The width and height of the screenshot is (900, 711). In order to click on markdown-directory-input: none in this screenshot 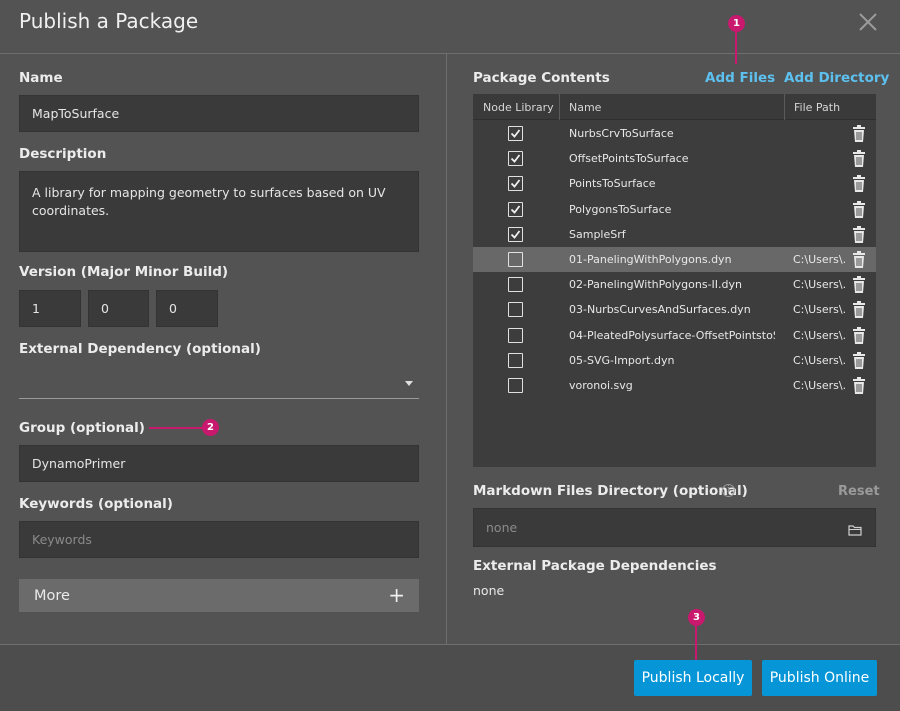, I will do `click(674, 527)`.